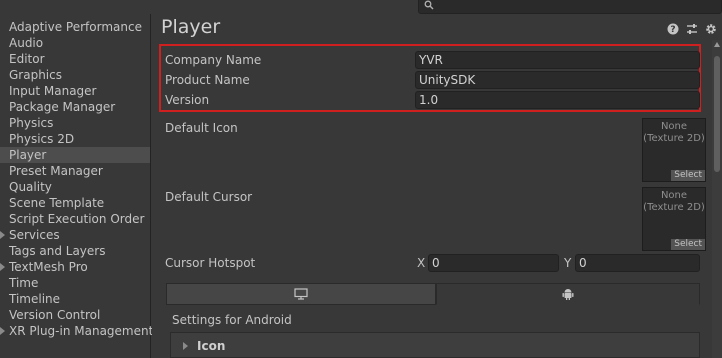  I want to click on tab-standalone, so click(301, 294).